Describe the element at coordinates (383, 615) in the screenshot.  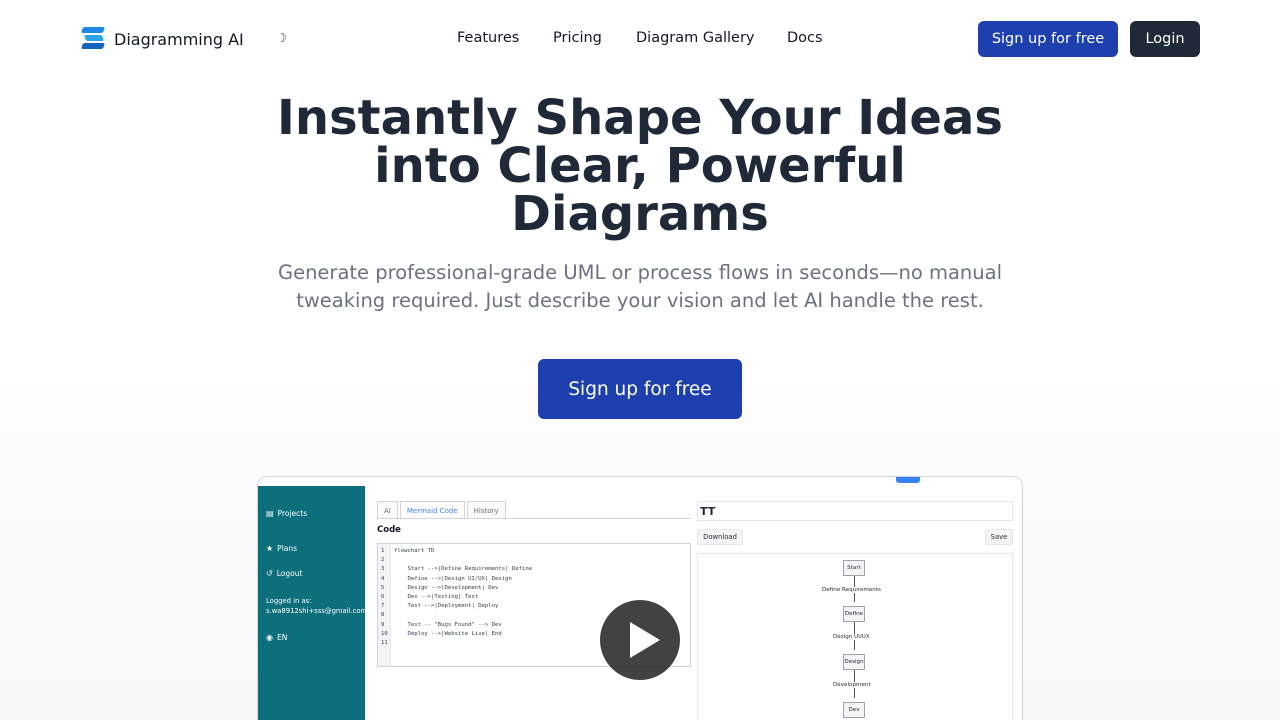
I see `code-line-number: 8` at that location.